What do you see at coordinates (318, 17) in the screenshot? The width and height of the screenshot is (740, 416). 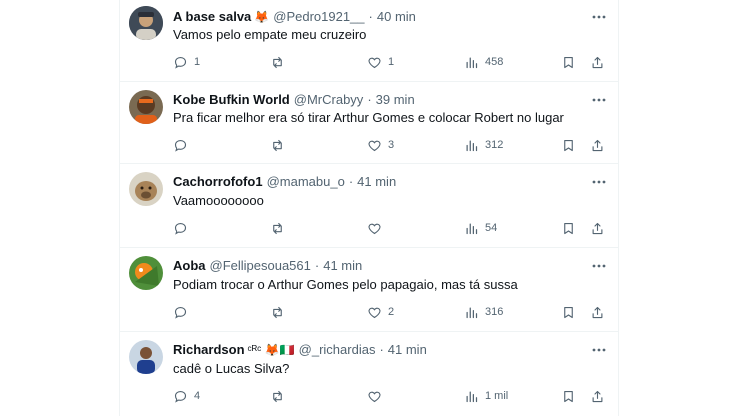 I see `handle: @Pedro1921__` at bounding box center [318, 17].